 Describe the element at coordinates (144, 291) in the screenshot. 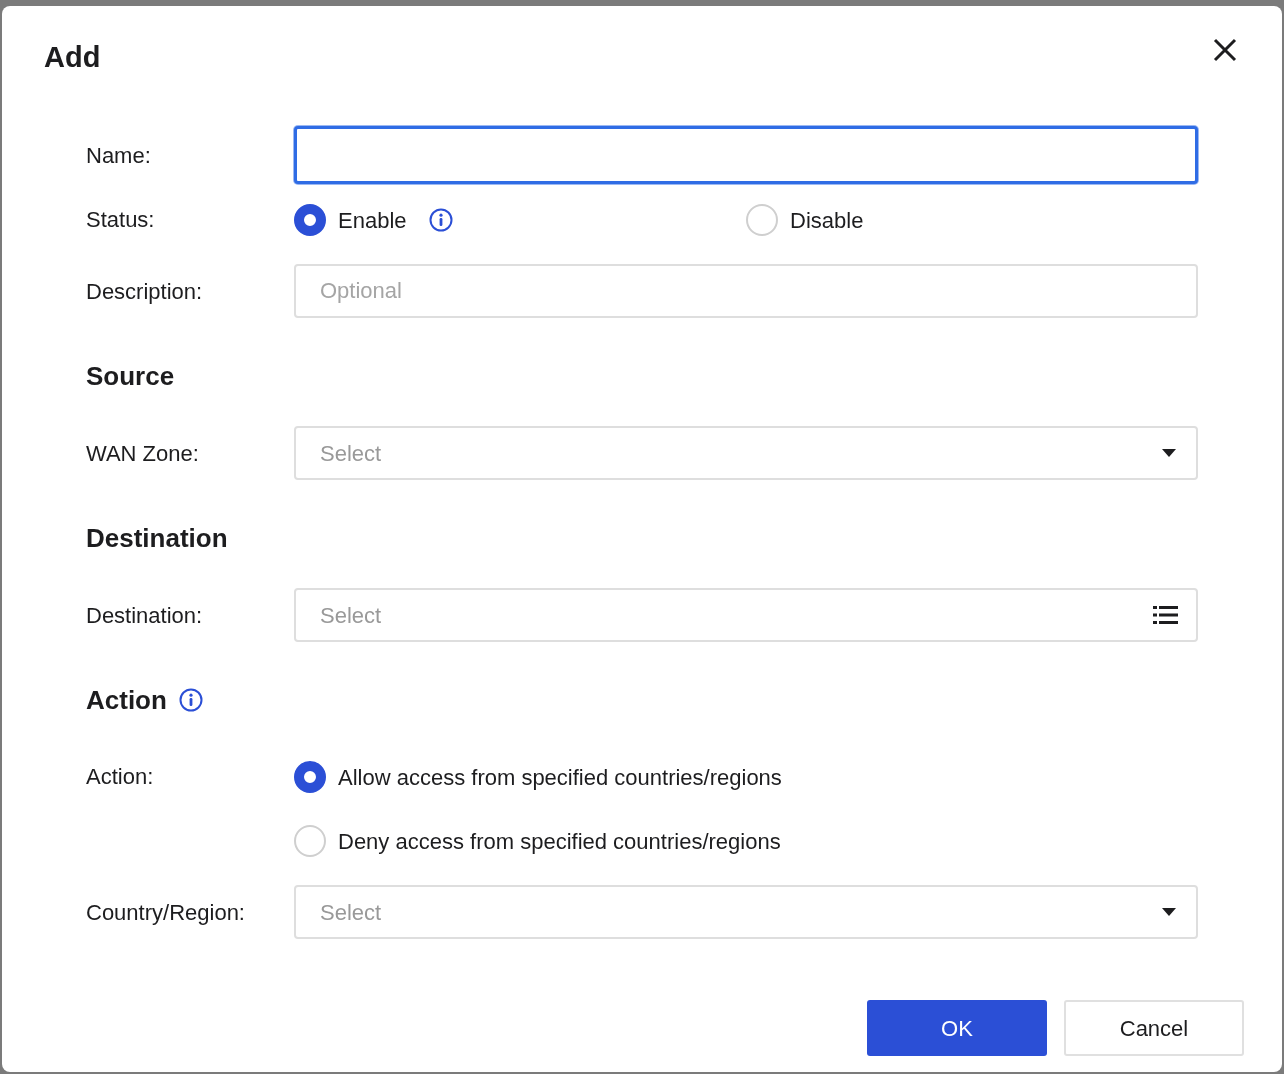

I see `field-label: Description:` at that location.